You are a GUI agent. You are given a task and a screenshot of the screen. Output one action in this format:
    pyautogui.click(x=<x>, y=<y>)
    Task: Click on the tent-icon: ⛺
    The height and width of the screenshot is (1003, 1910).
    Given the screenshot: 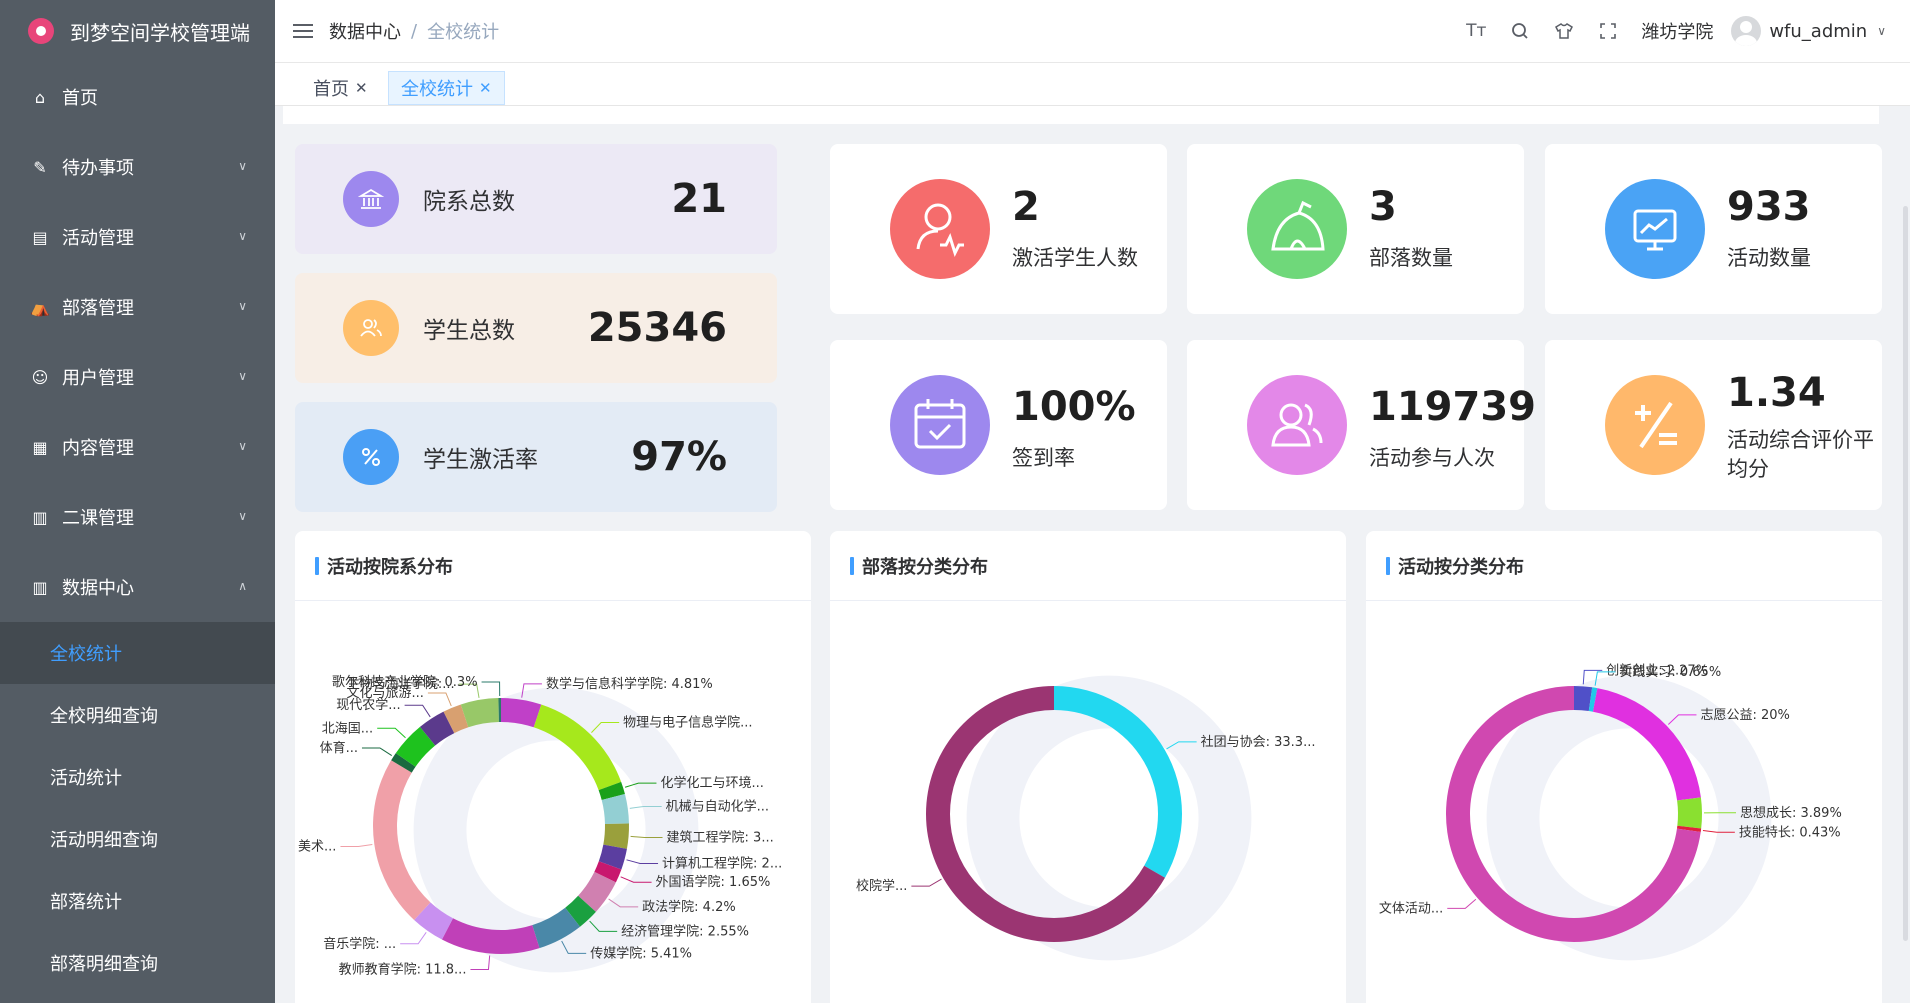 What is the action you would take?
    pyautogui.click(x=40, y=307)
    